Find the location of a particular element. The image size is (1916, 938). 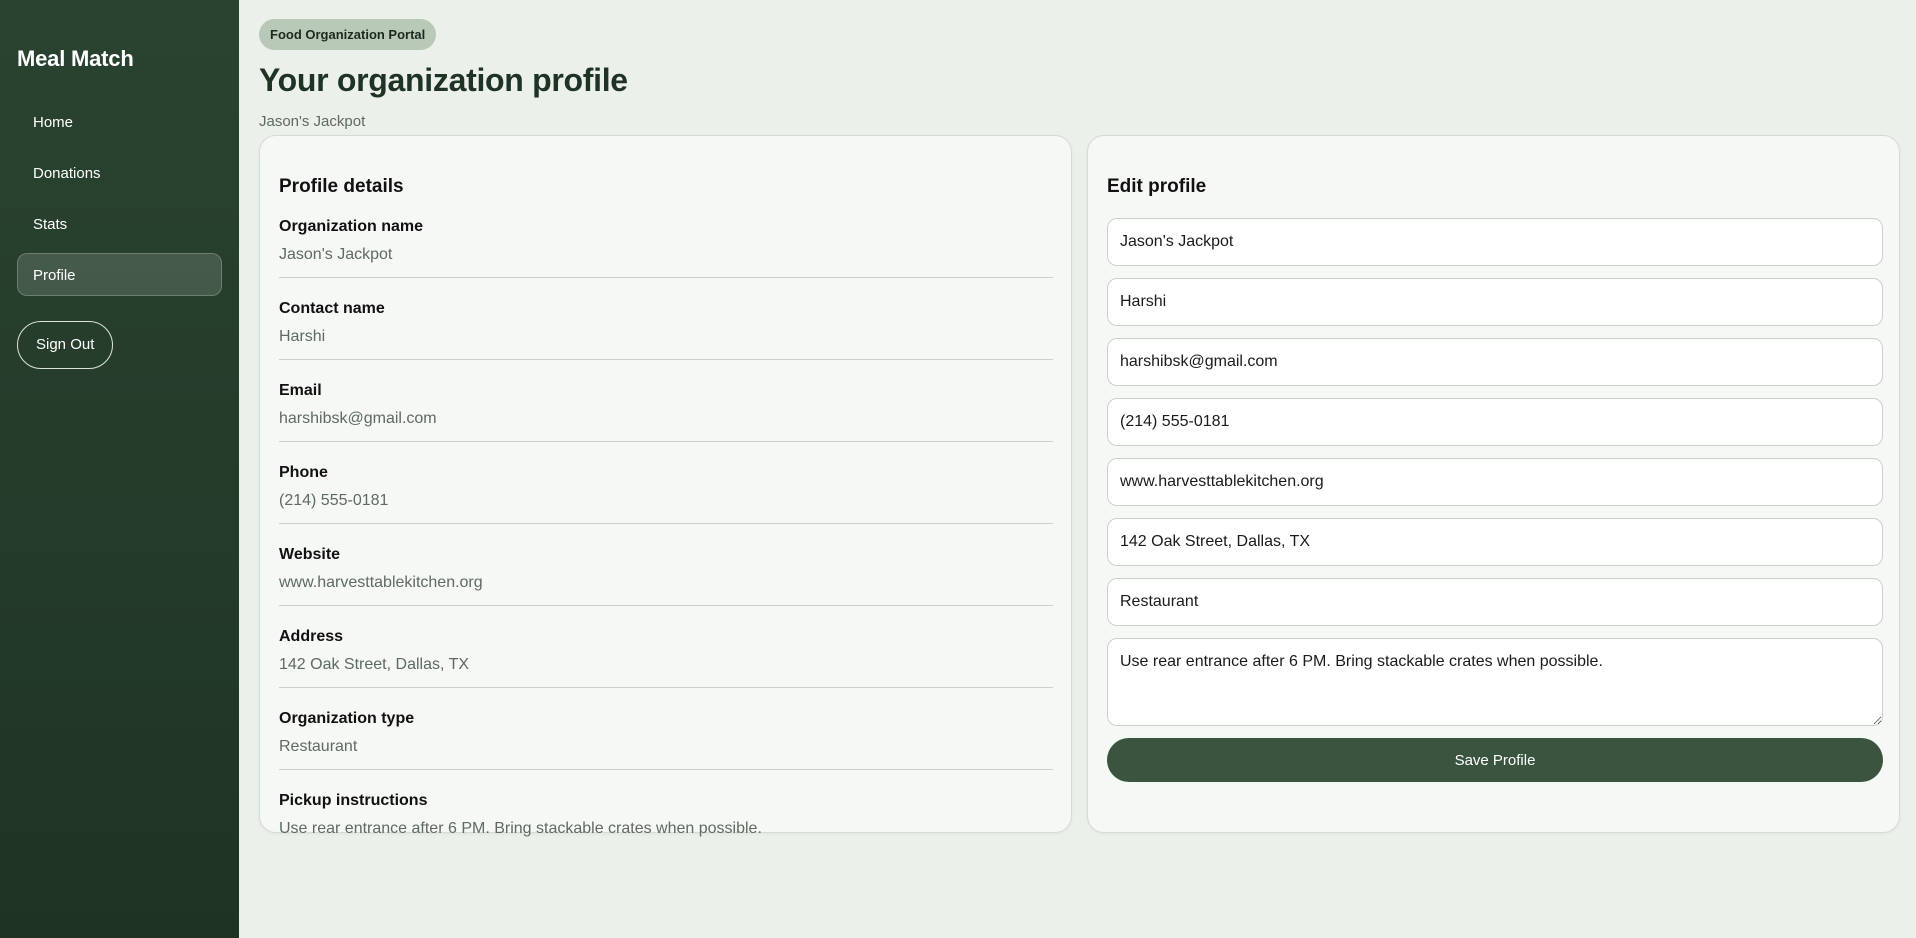

sidebar-item-stats: Stats is located at coordinates (119, 223).